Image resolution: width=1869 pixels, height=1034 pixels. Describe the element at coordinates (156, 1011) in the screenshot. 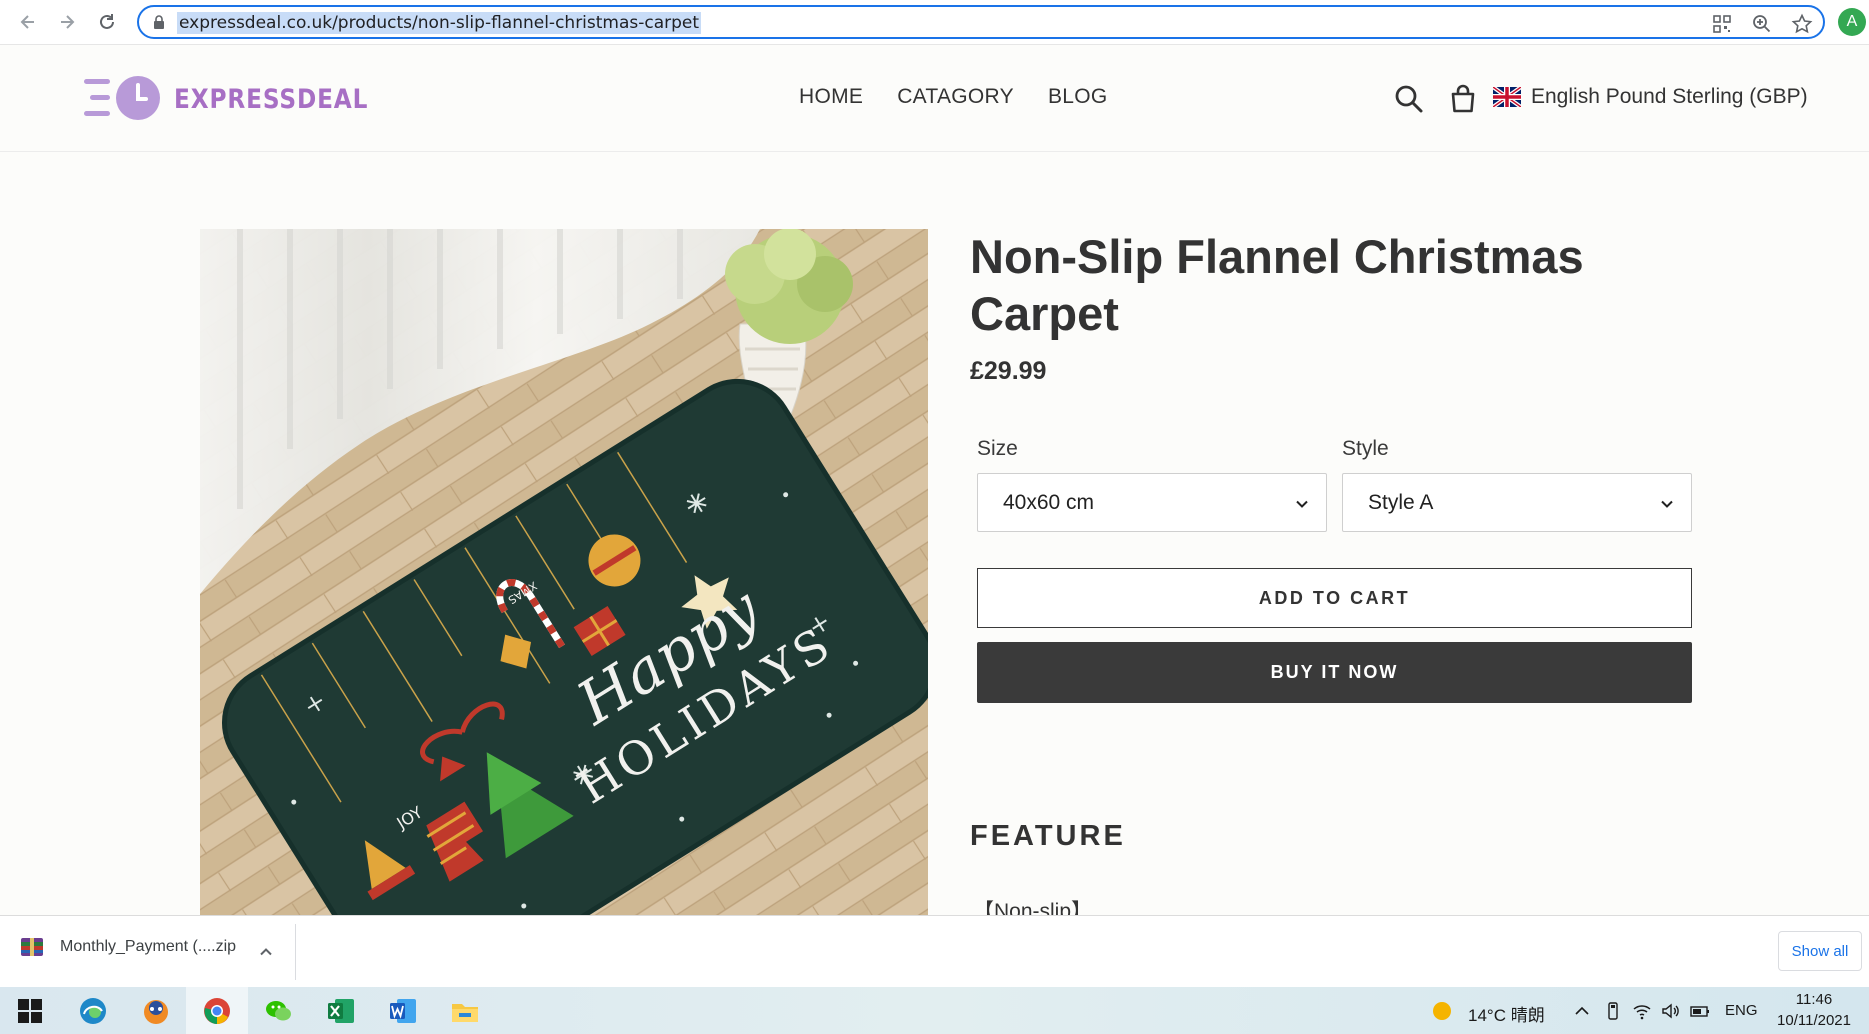

I see `game-app-icon` at that location.